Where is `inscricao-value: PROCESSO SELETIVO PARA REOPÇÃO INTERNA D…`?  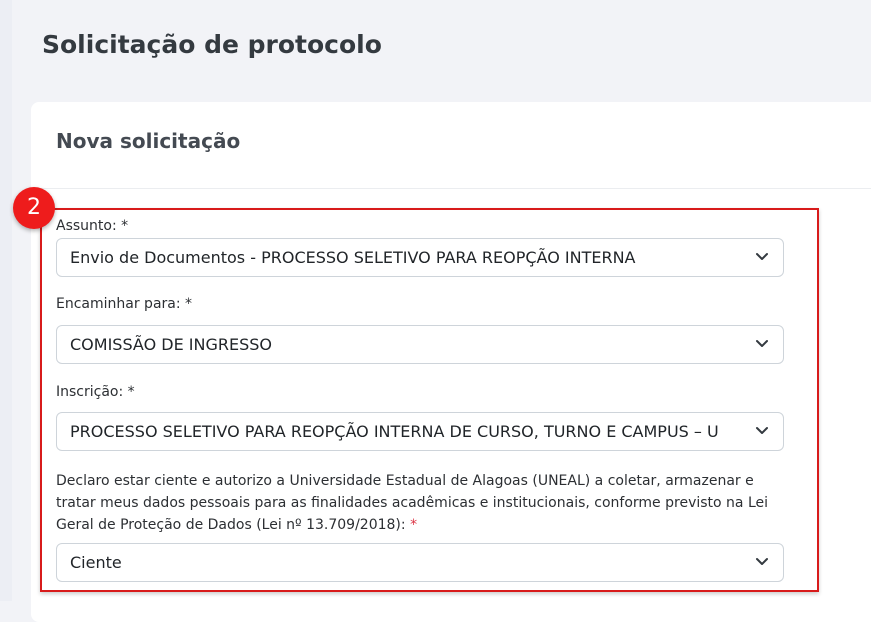
inscricao-value: PROCESSO SELETIVO PARA REOPÇÃO INTERNA D… is located at coordinates (394, 431).